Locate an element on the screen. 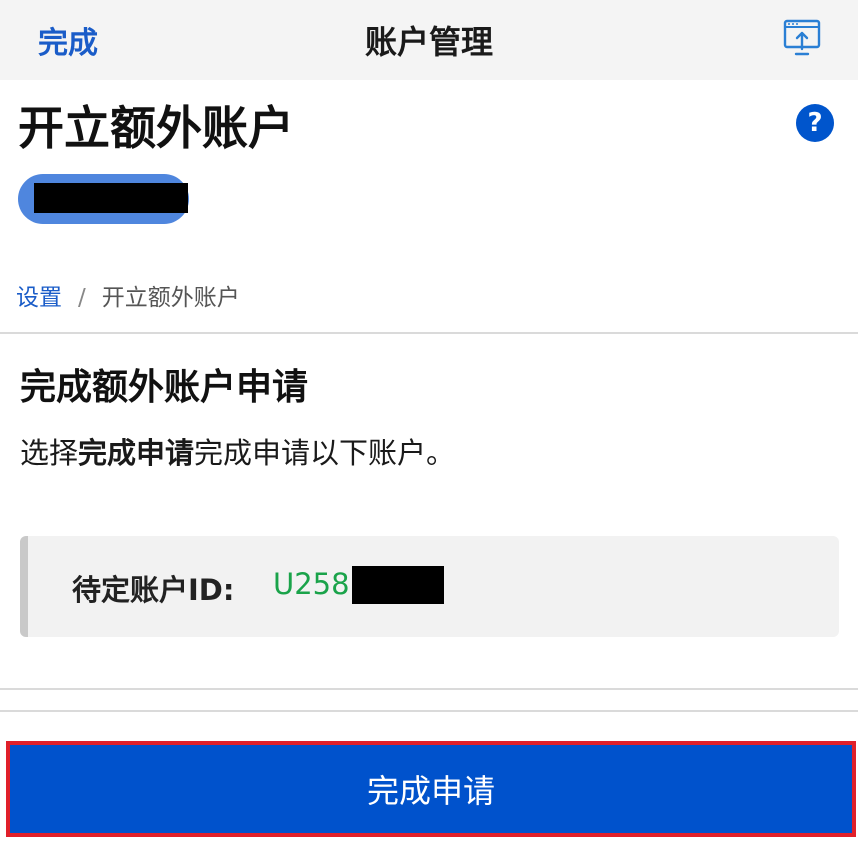  description-prefix: 选择 is located at coordinates (49, 453).